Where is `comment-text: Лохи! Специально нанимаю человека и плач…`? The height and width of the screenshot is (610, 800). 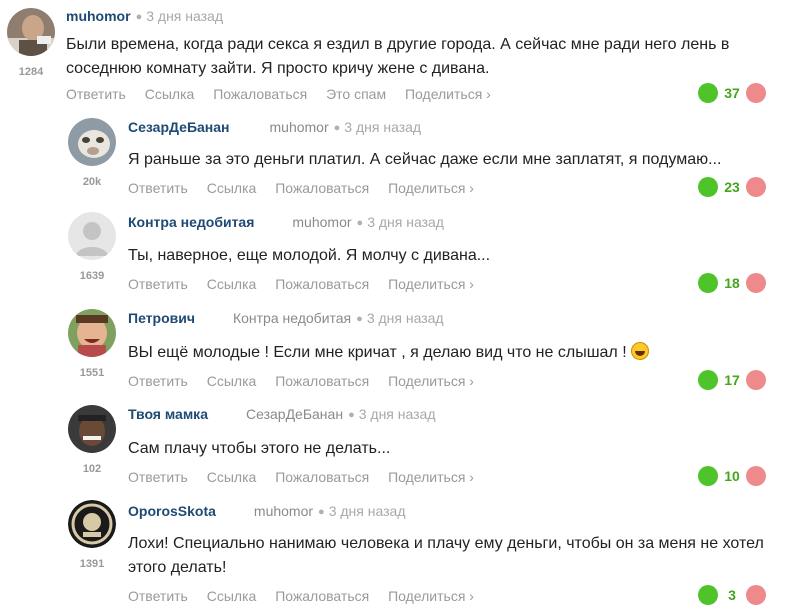 comment-text: Лохи! Специально нанимаю человека и плач… is located at coordinates (446, 555).